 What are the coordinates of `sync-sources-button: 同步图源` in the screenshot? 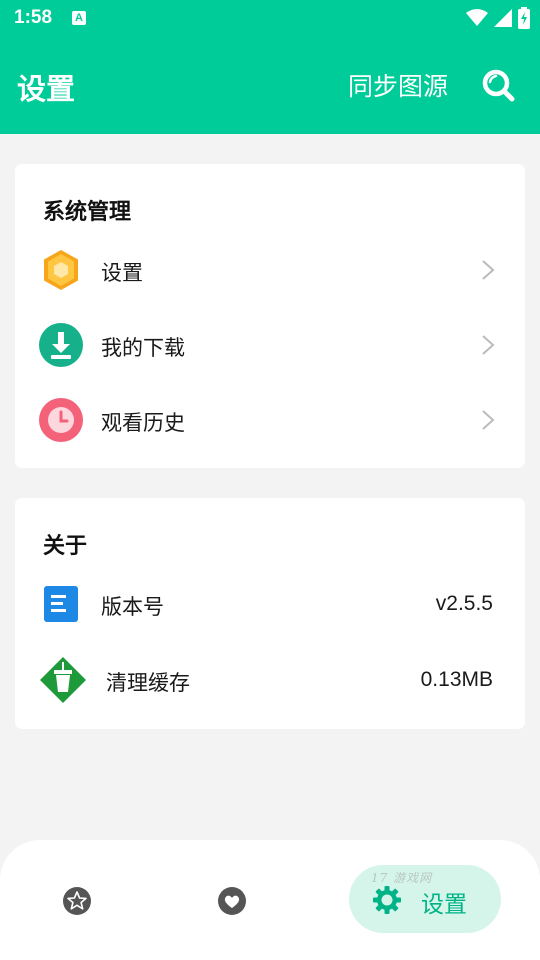 It's located at (398, 85).